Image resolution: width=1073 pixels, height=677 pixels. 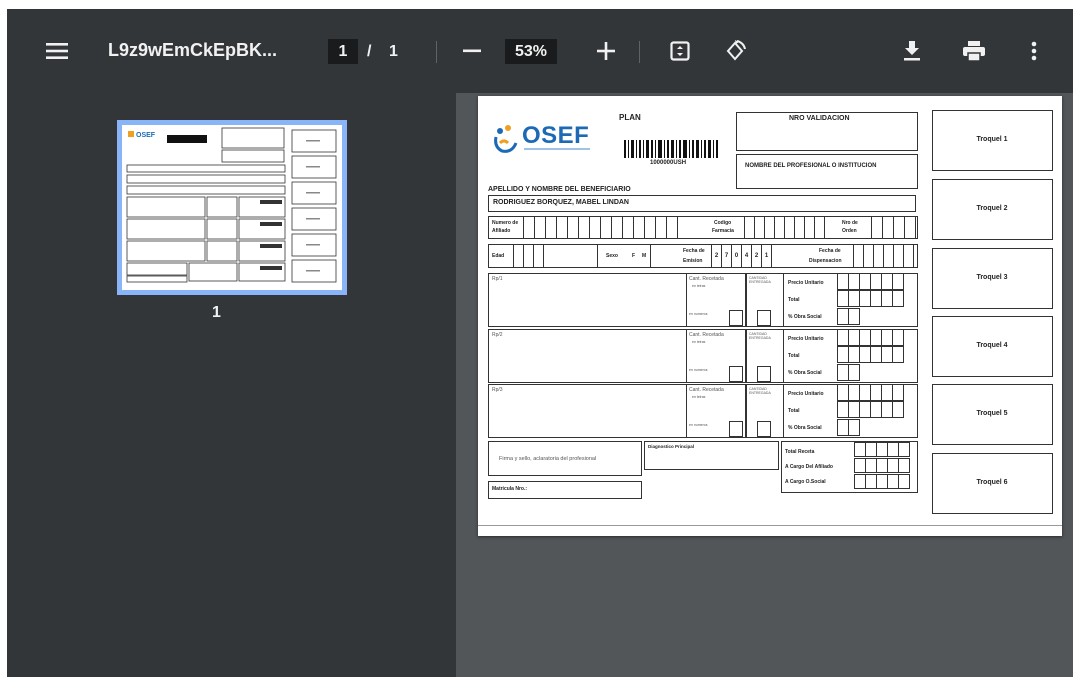 I want to click on numero-afiliado-label: Numero de, so click(x=505, y=223).